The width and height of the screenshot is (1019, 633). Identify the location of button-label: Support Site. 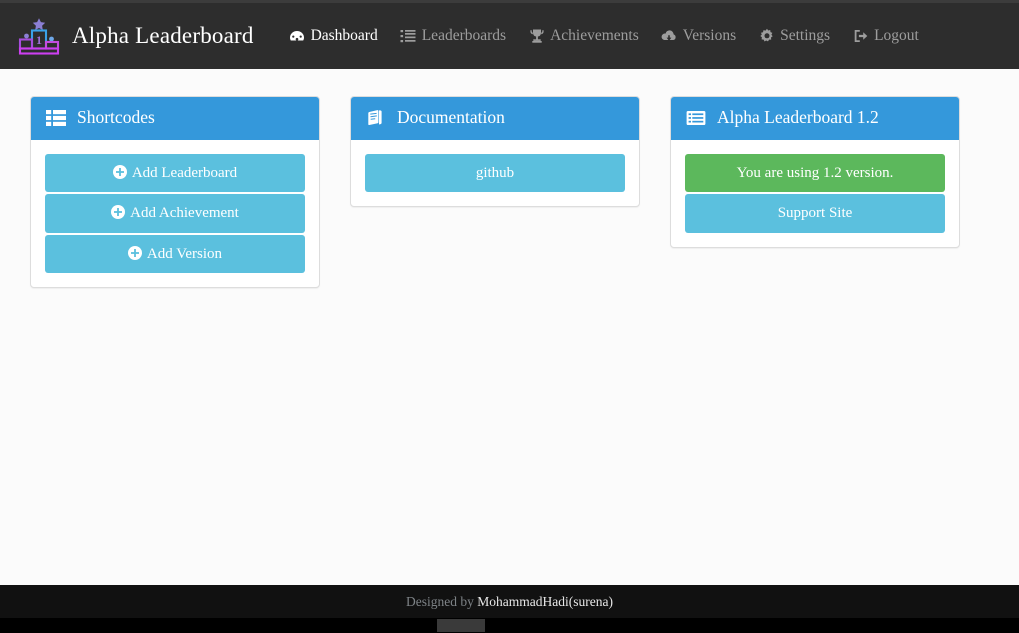
(815, 213).